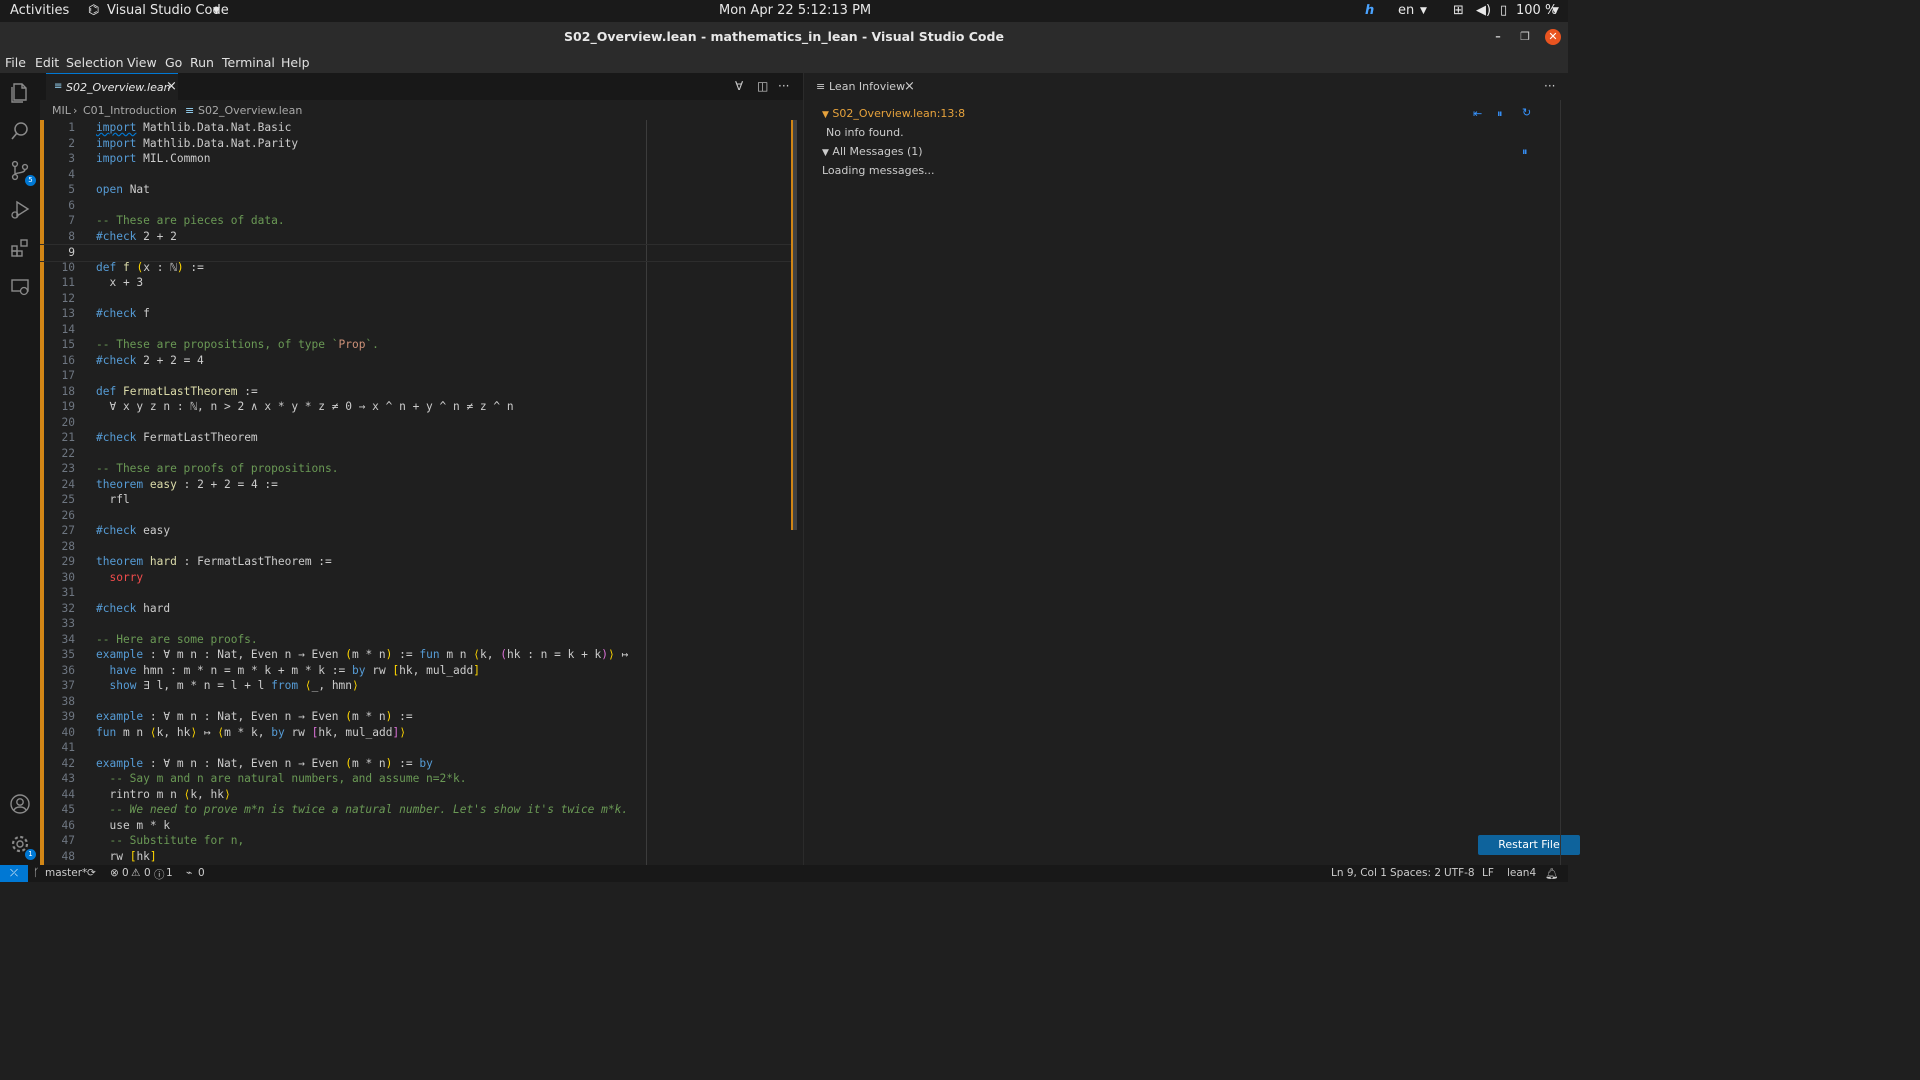  Describe the element at coordinates (295, 62) in the screenshot. I see `menu-help: Help` at that location.